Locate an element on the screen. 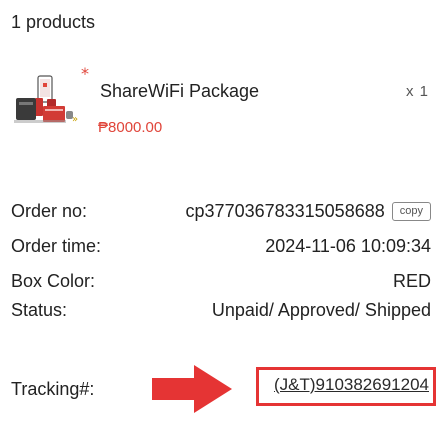 This screenshot has width=443, height=428. box-color-label: Box Color: is located at coordinates (53, 281).